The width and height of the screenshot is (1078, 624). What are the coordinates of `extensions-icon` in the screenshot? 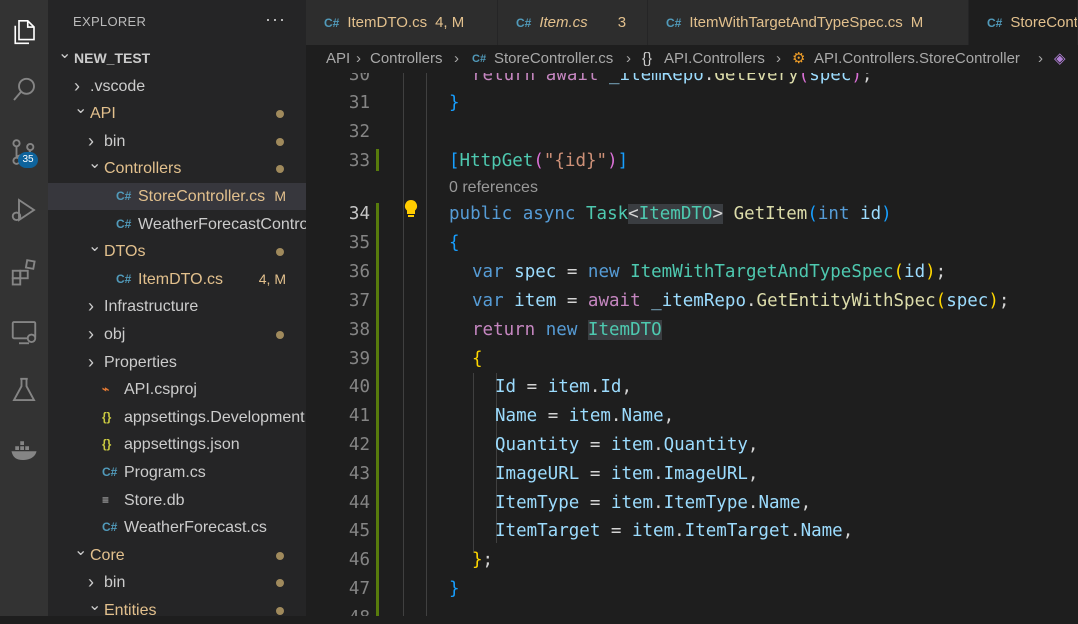 It's located at (24, 272).